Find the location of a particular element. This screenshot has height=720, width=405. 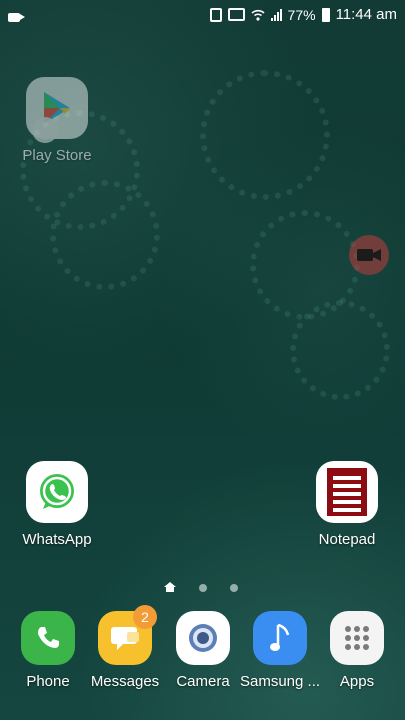

phone-icon is located at coordinates (48, 638).